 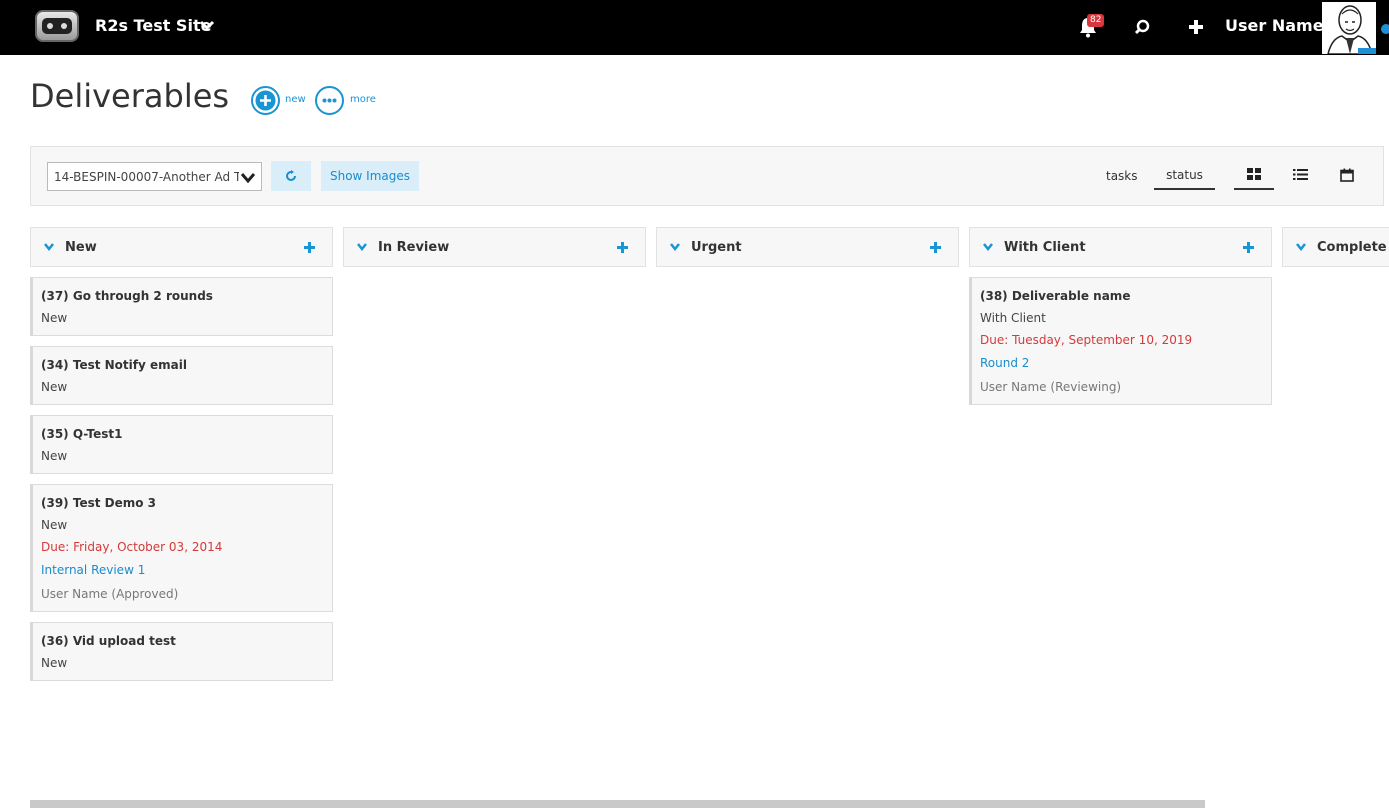 I want to click on calendar-view-button, so click(x=1347, y=175).